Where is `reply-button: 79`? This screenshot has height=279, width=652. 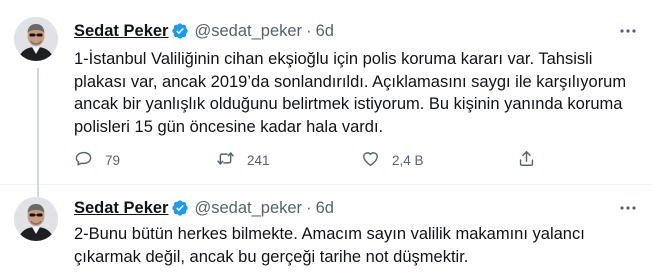
reply-button: 79 is located at coordinates (97, 160).